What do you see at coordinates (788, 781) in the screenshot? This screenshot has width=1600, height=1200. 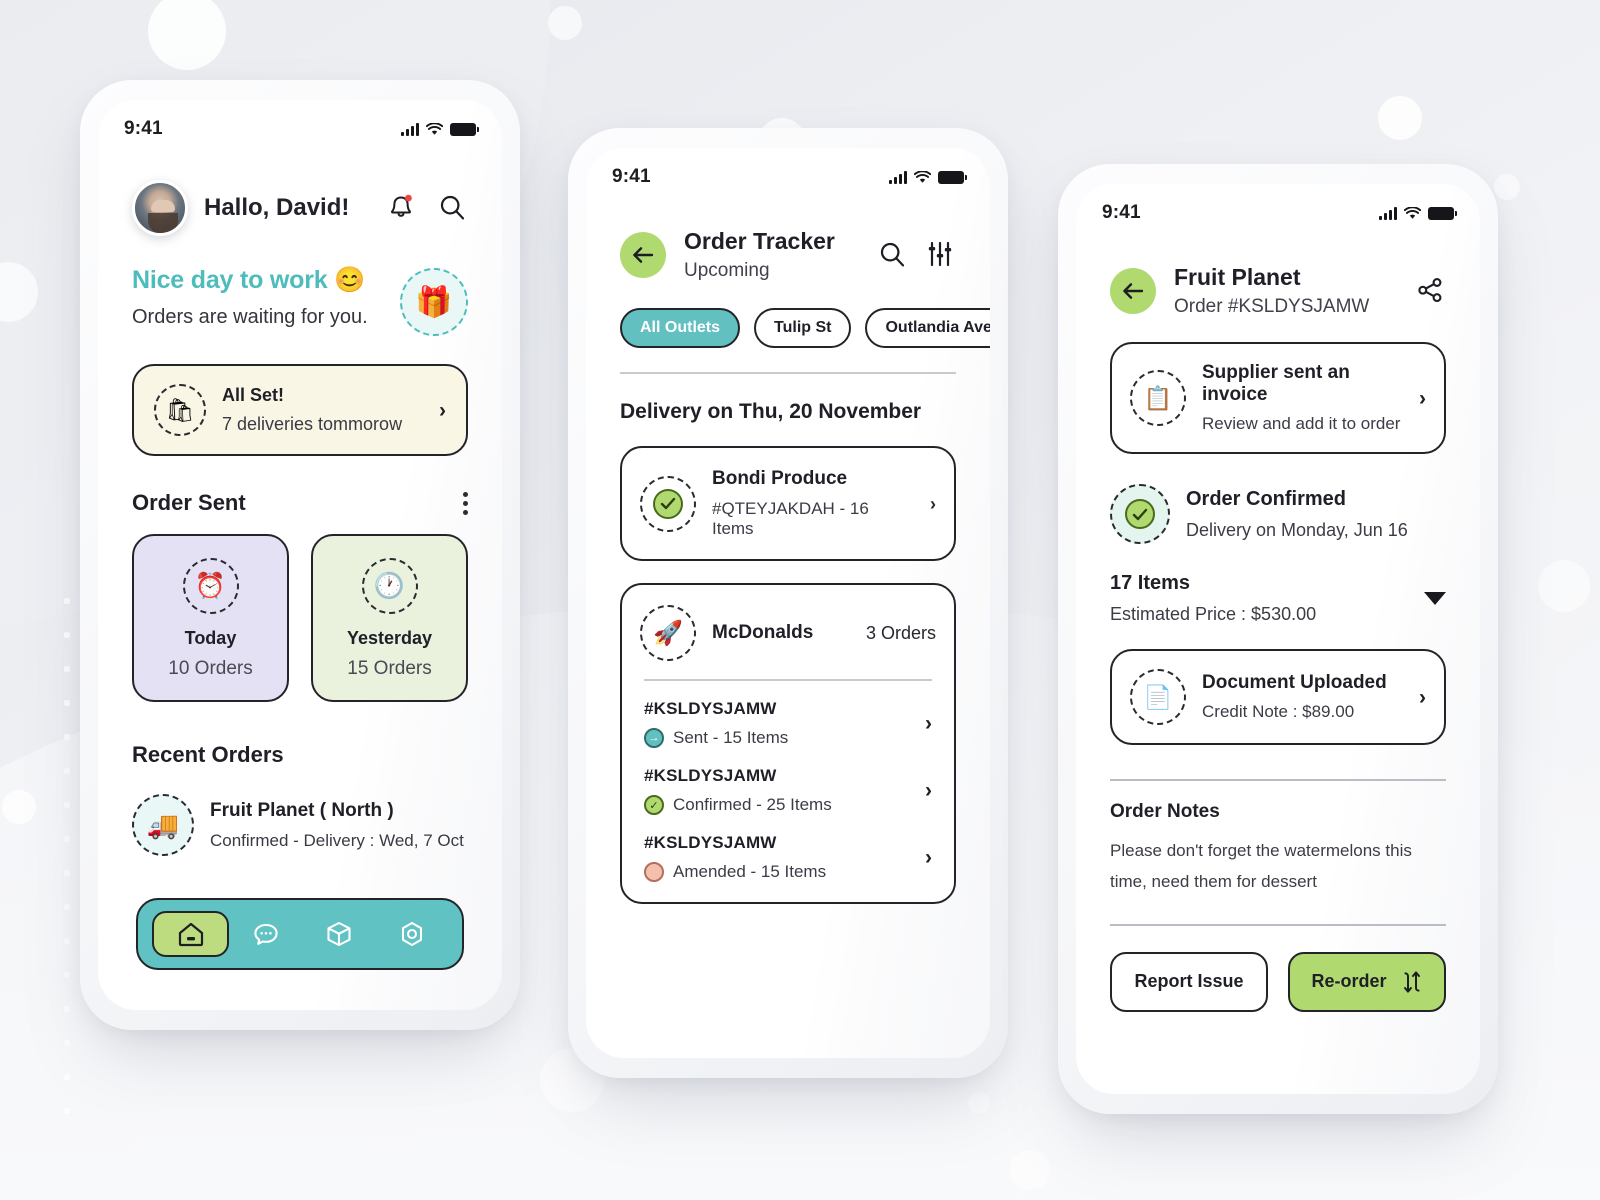 I see `order-line-item: #KSLDYSJAMW ✓ Confirmed - 25 Items ›` at bounding box center [788, 781].